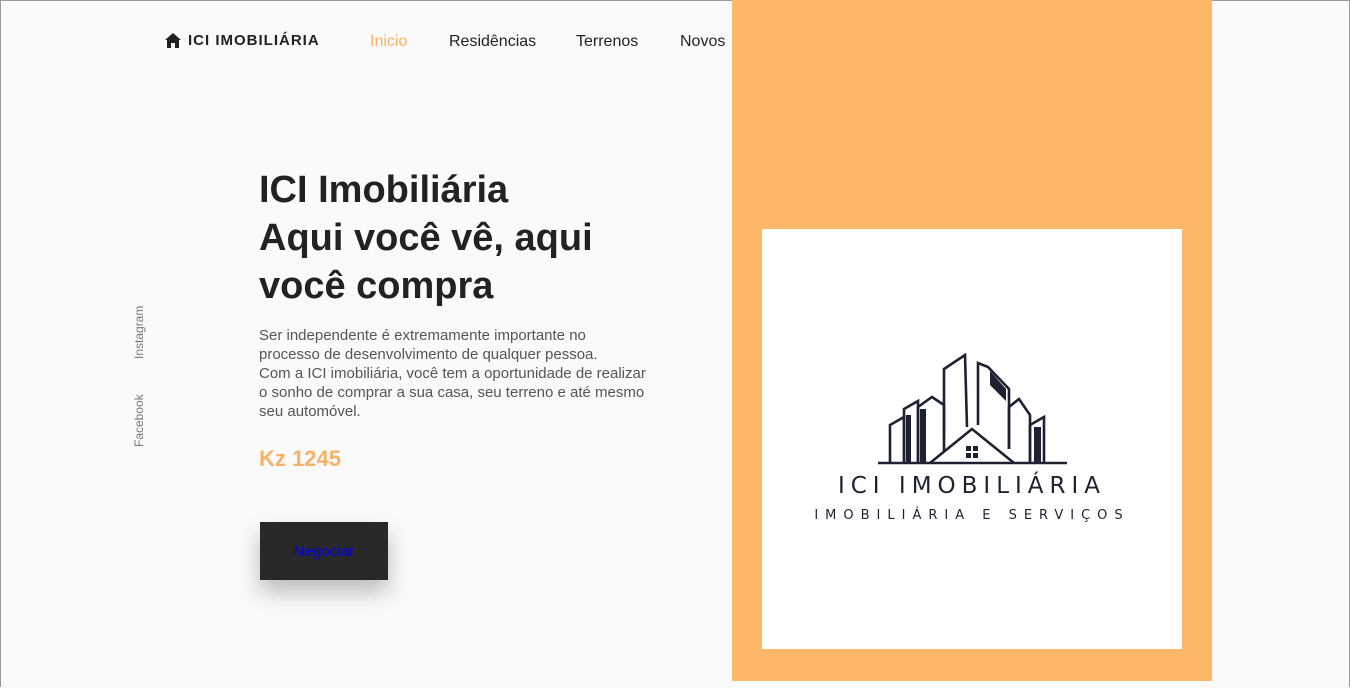  I want to click on instagram-link: Instagram, so click(139, 332).